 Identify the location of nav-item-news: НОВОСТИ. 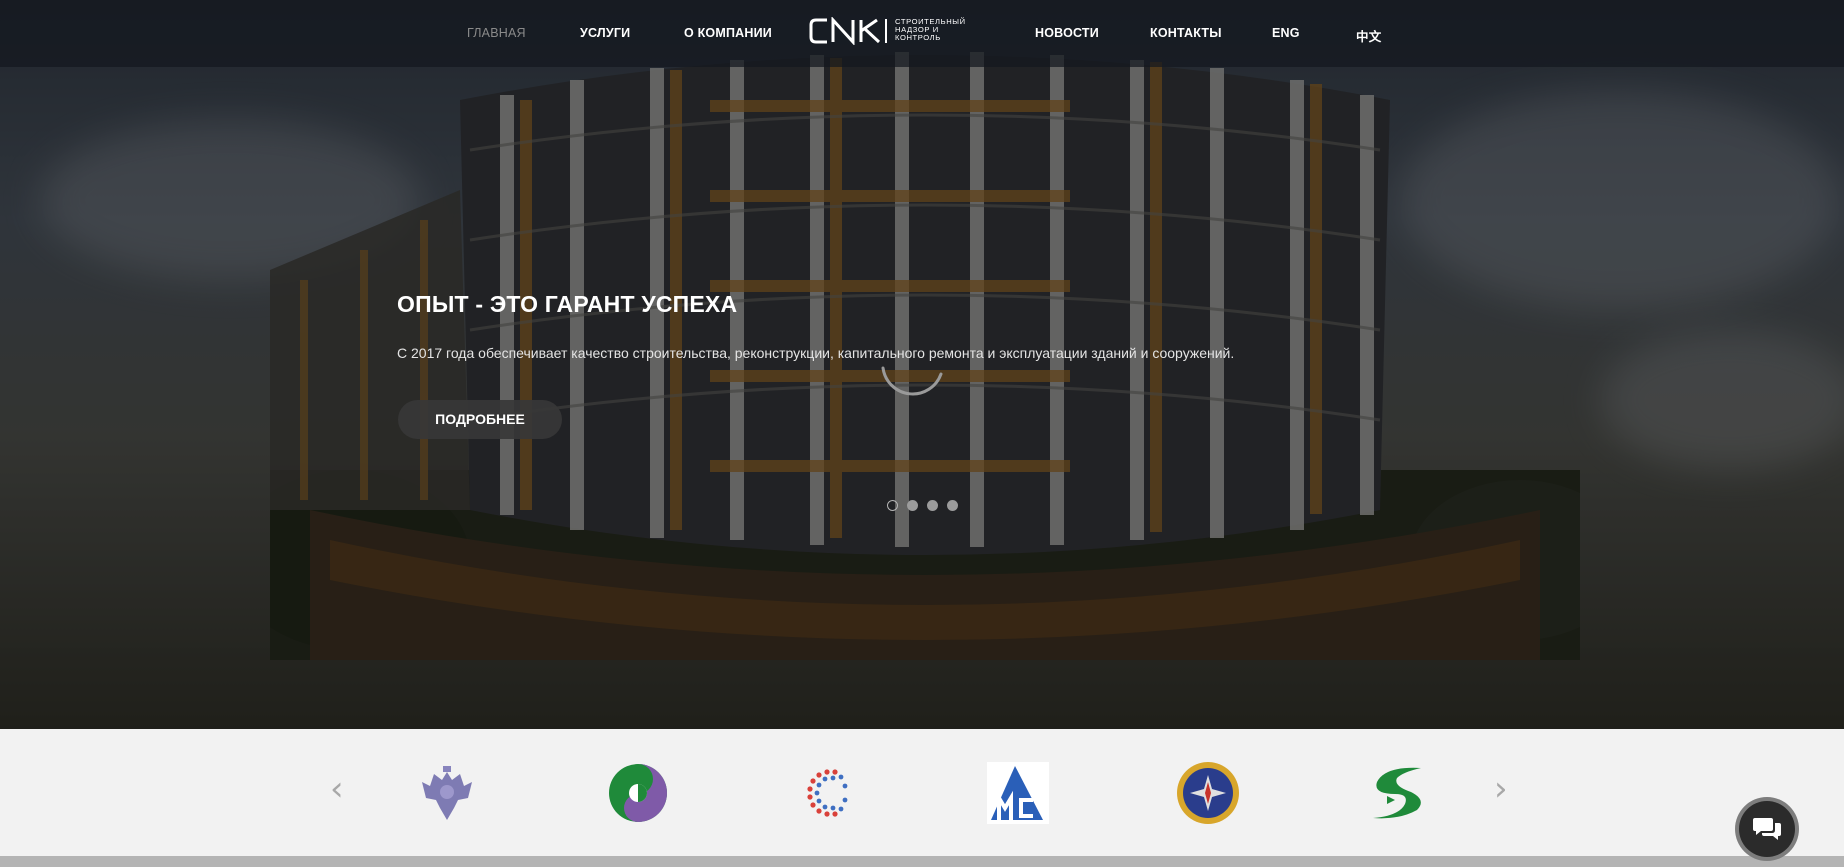
(1067, 33).